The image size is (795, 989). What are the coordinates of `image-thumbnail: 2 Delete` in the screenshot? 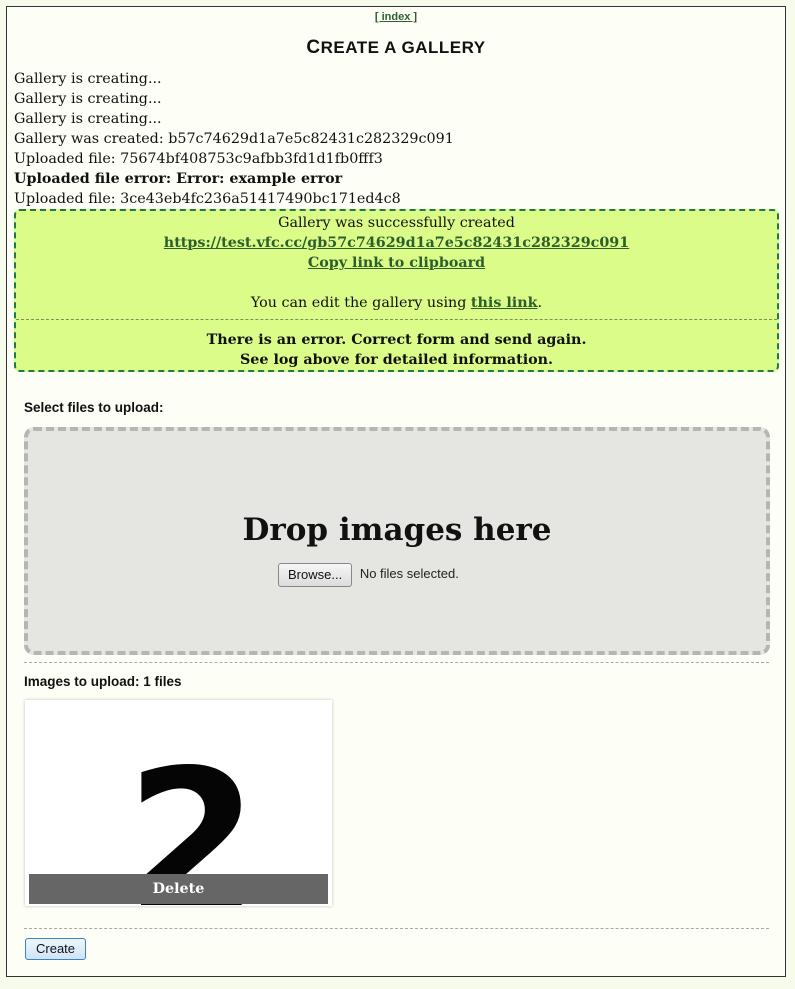 It's located at (178, 803).